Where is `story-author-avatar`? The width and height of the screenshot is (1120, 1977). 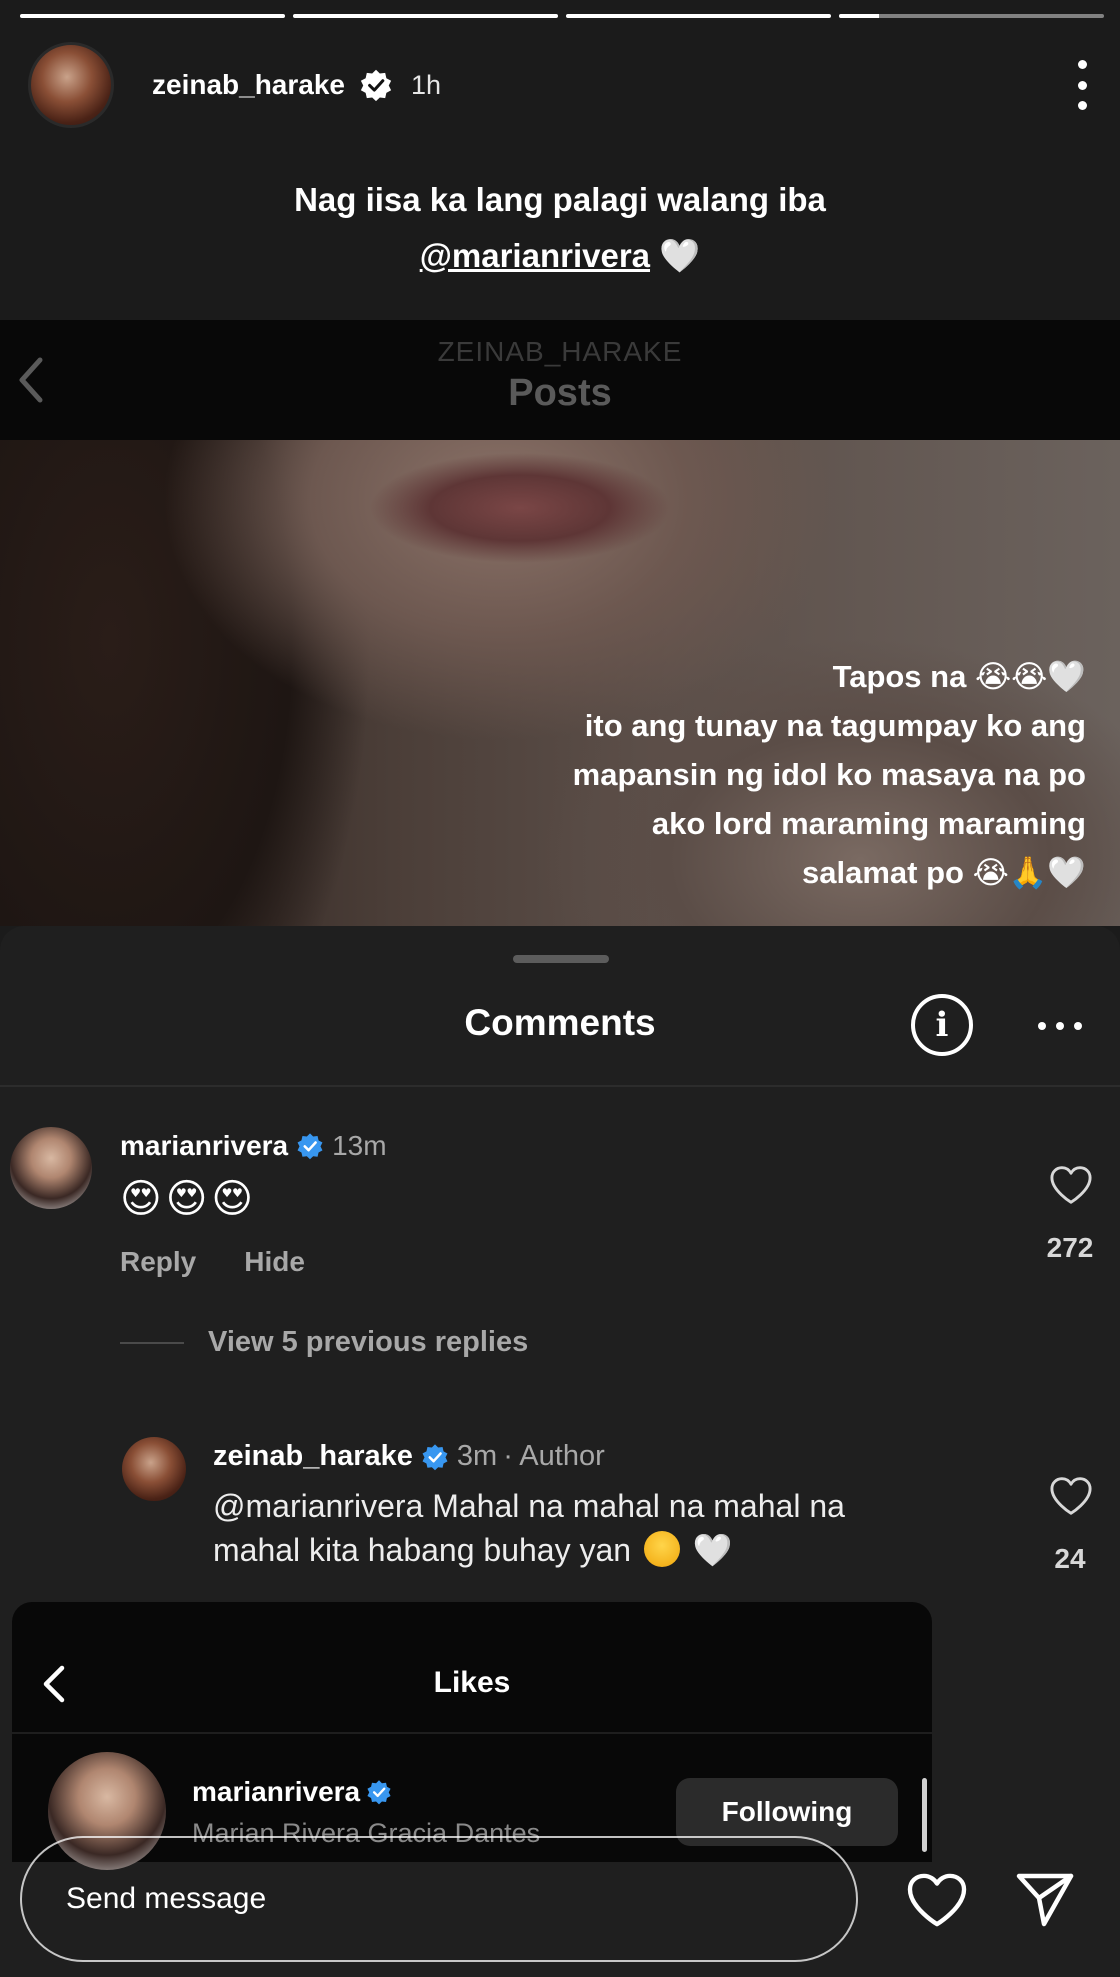
story-author-avatar is located at coordinates (71, 85).